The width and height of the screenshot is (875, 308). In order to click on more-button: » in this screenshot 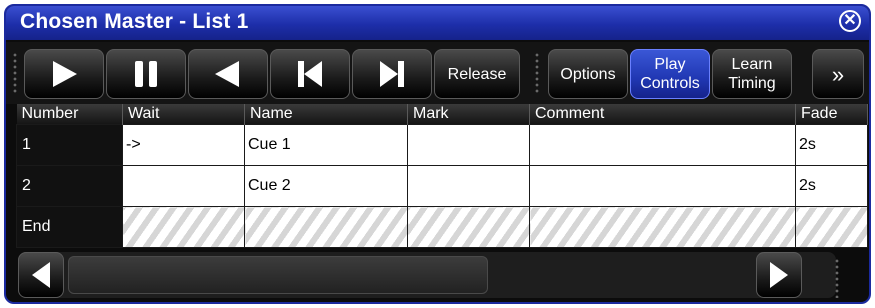, I will do `click(838, 74)`.